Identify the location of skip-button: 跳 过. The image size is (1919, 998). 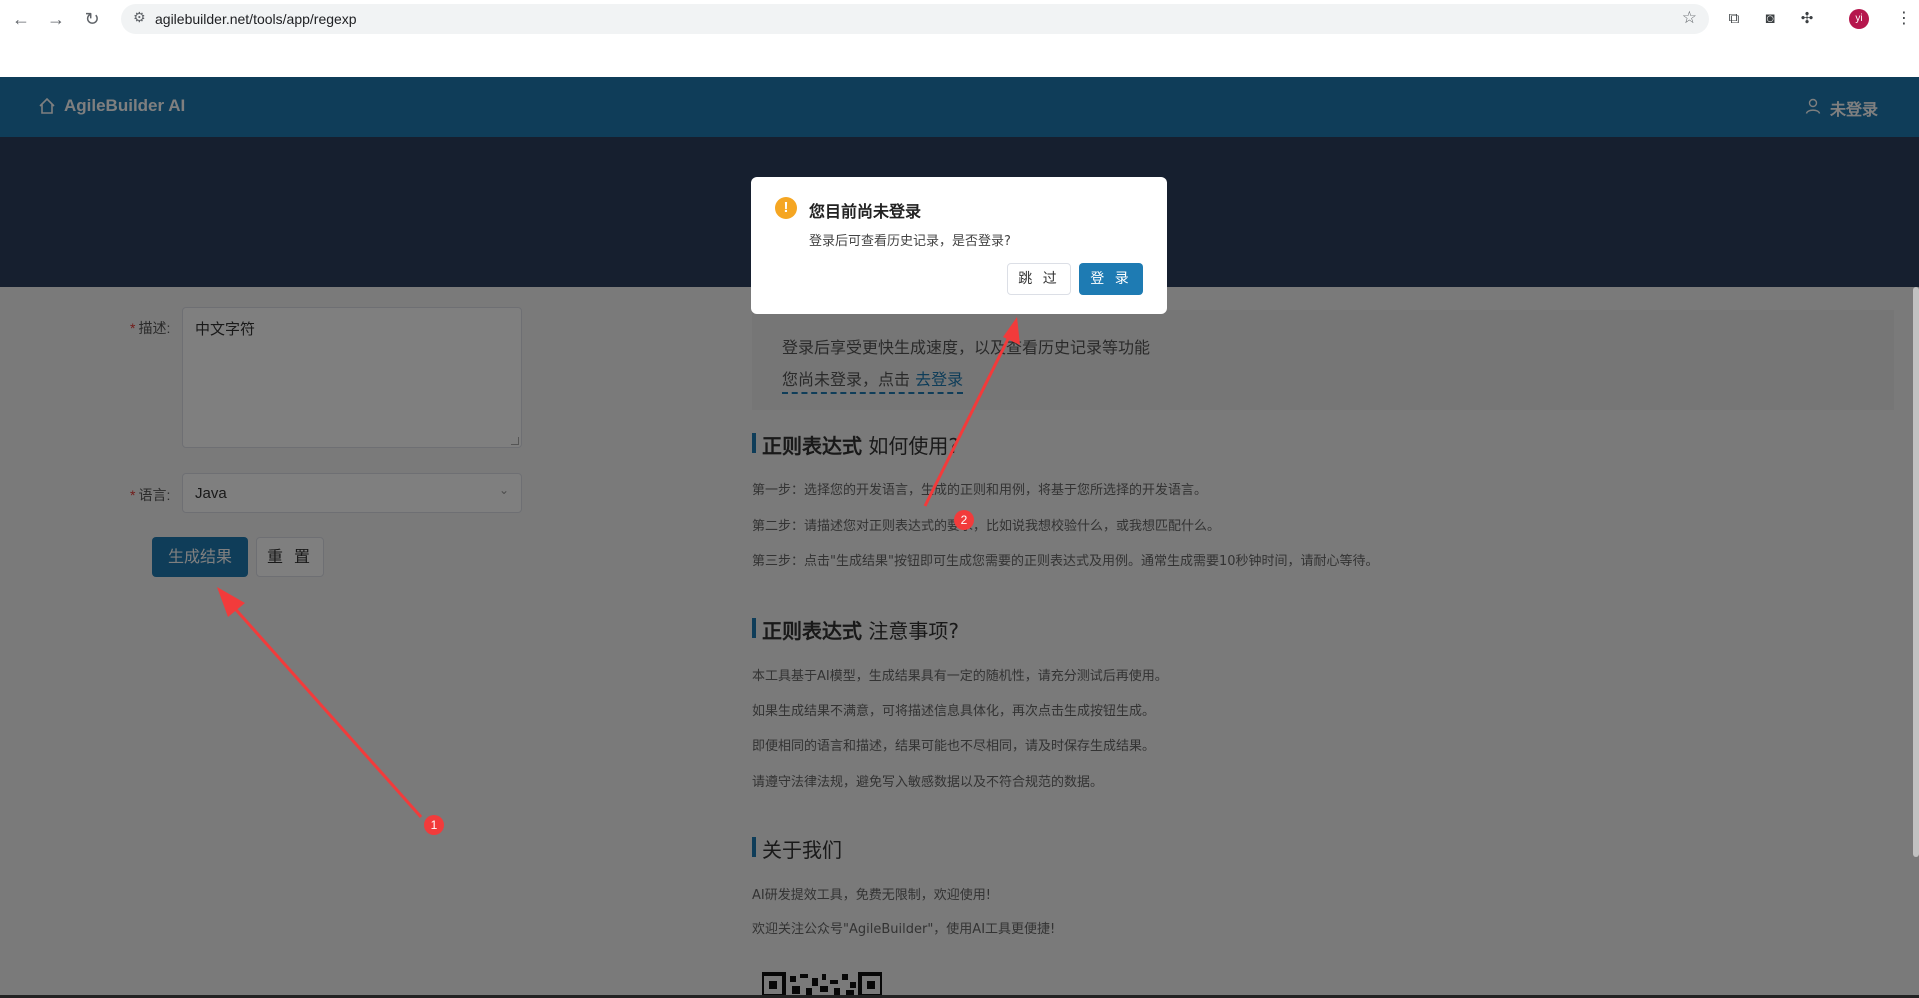
(1039, 279).